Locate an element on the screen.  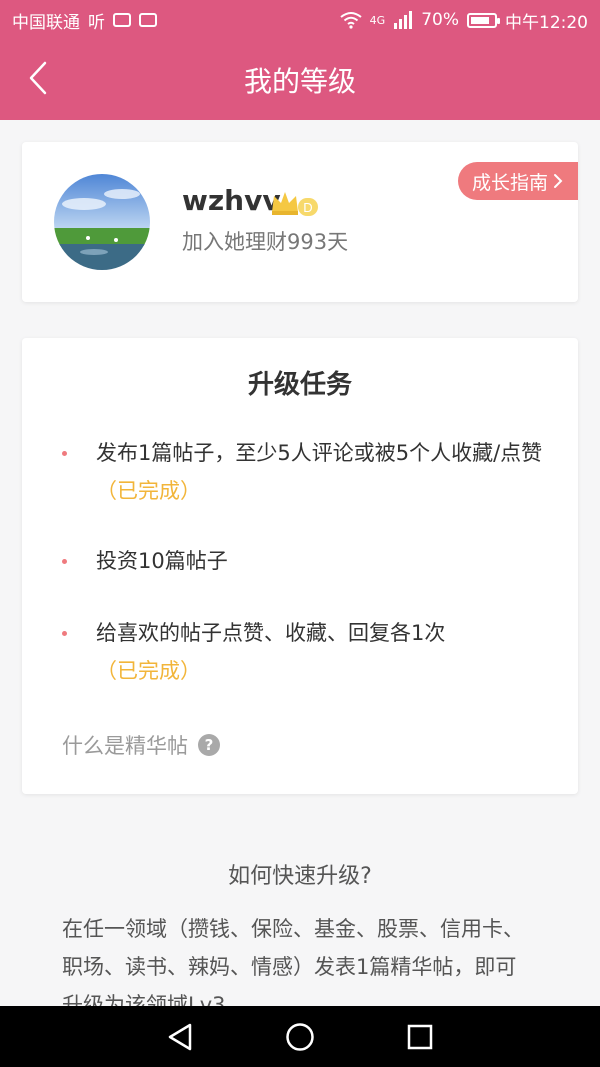
system-nav-bar is located at coordinates (300, 1036).